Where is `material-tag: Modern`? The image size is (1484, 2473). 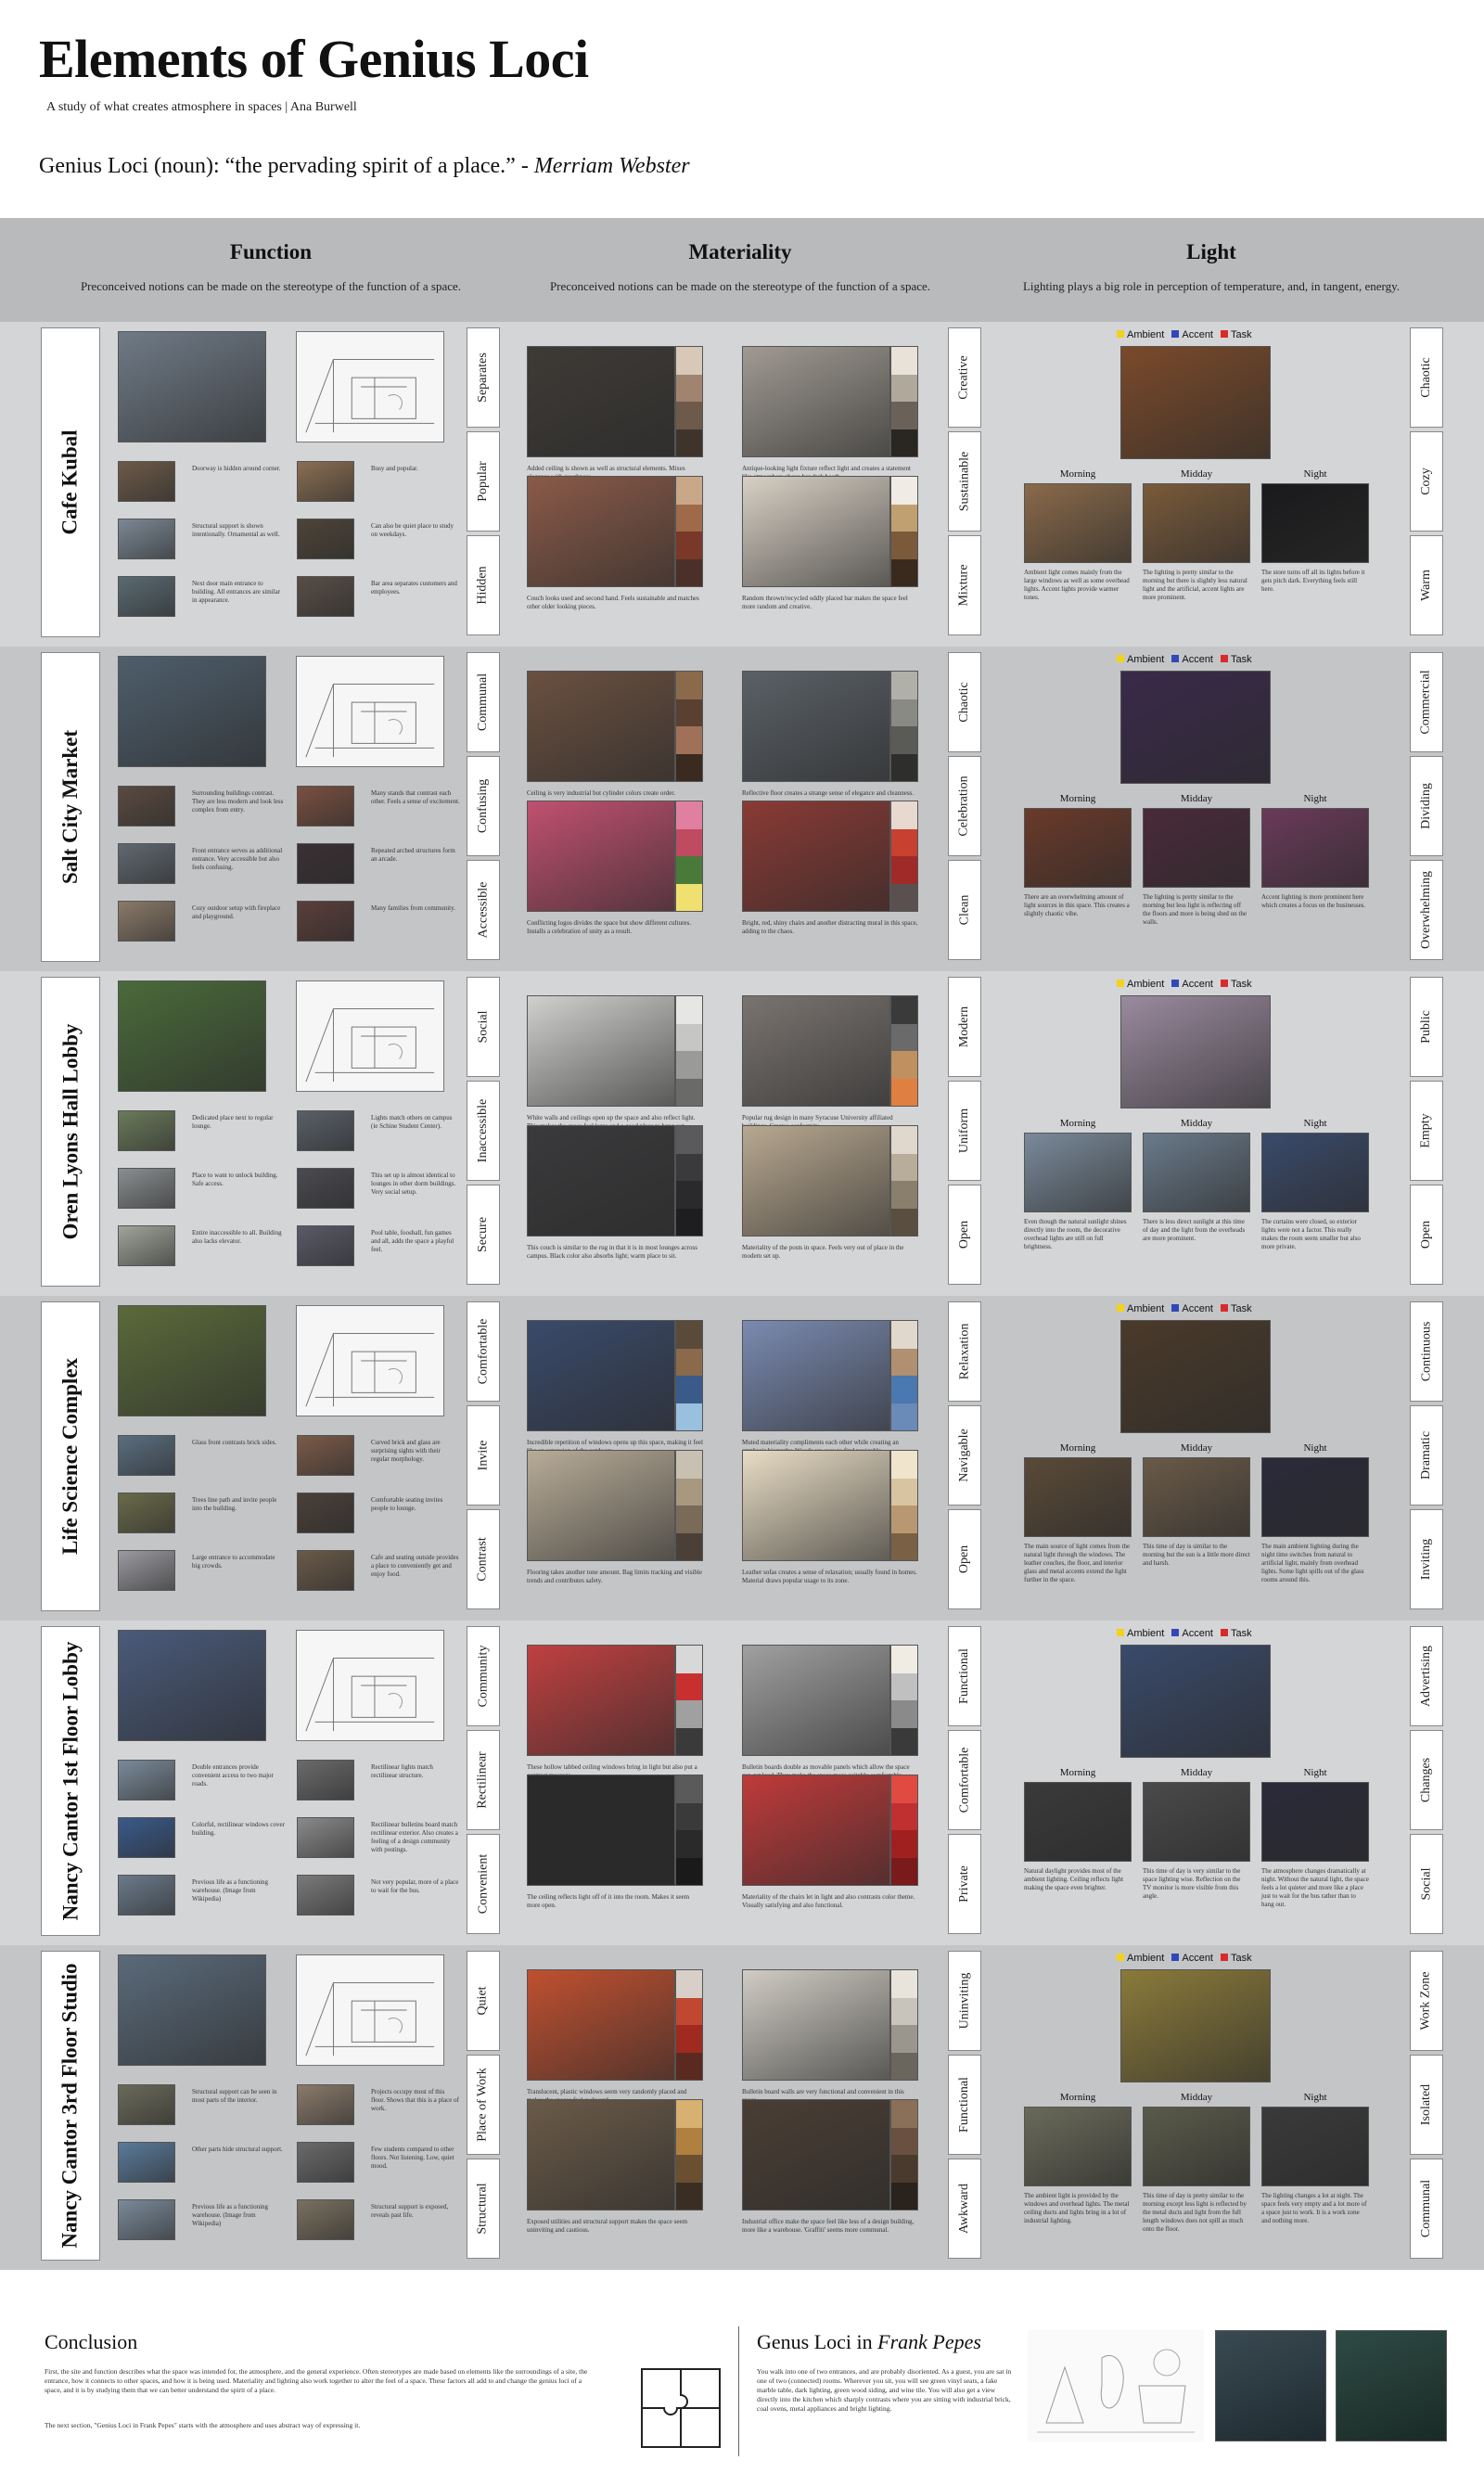
material-tag: Modern is located at coordinates (964, 1027).